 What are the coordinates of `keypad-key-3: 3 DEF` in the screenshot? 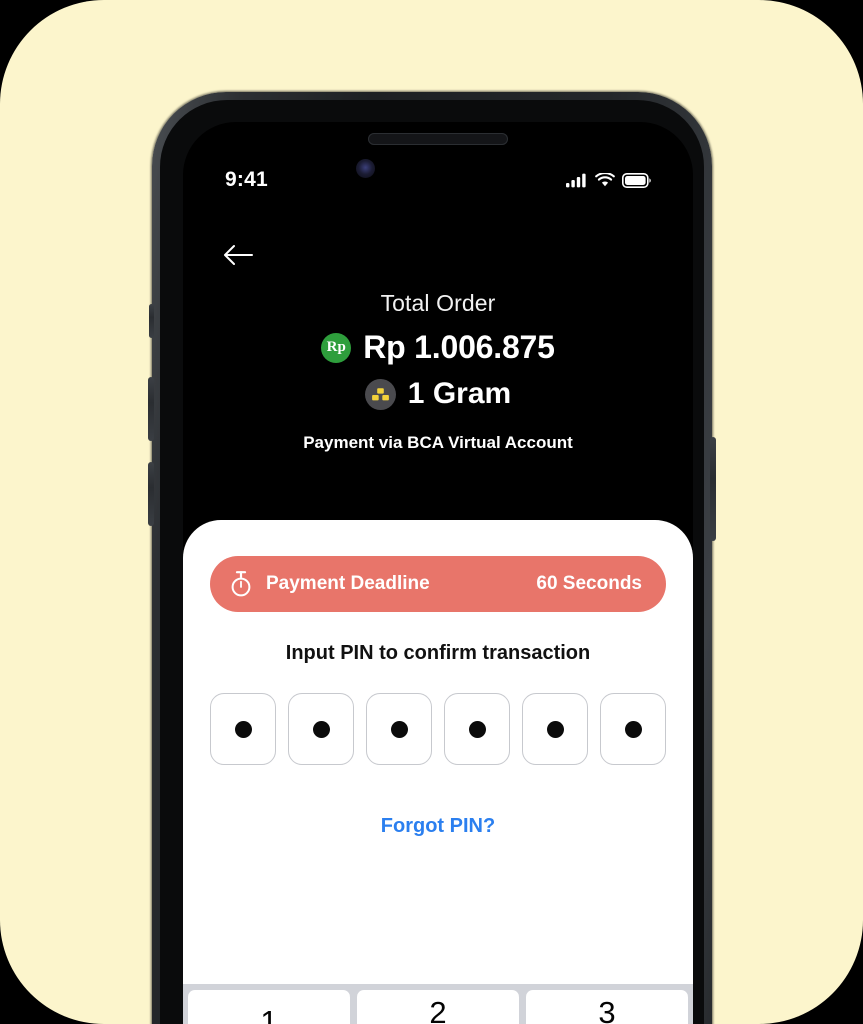 It's located at (607, 1007).